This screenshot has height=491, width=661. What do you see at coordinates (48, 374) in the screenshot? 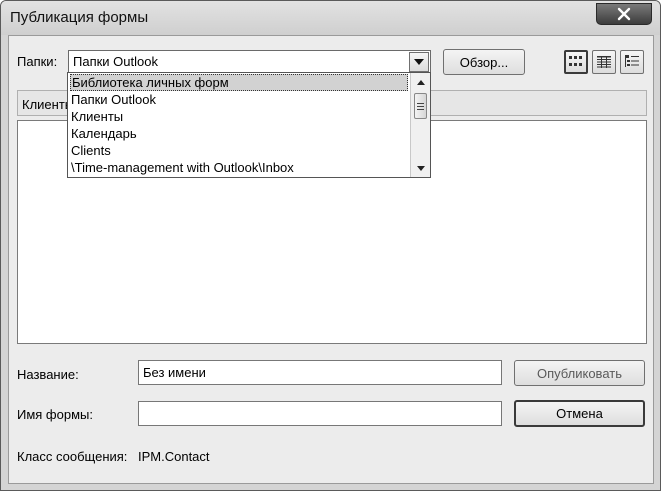
I see `name-label: Название:` at bounding box center [48, 374].